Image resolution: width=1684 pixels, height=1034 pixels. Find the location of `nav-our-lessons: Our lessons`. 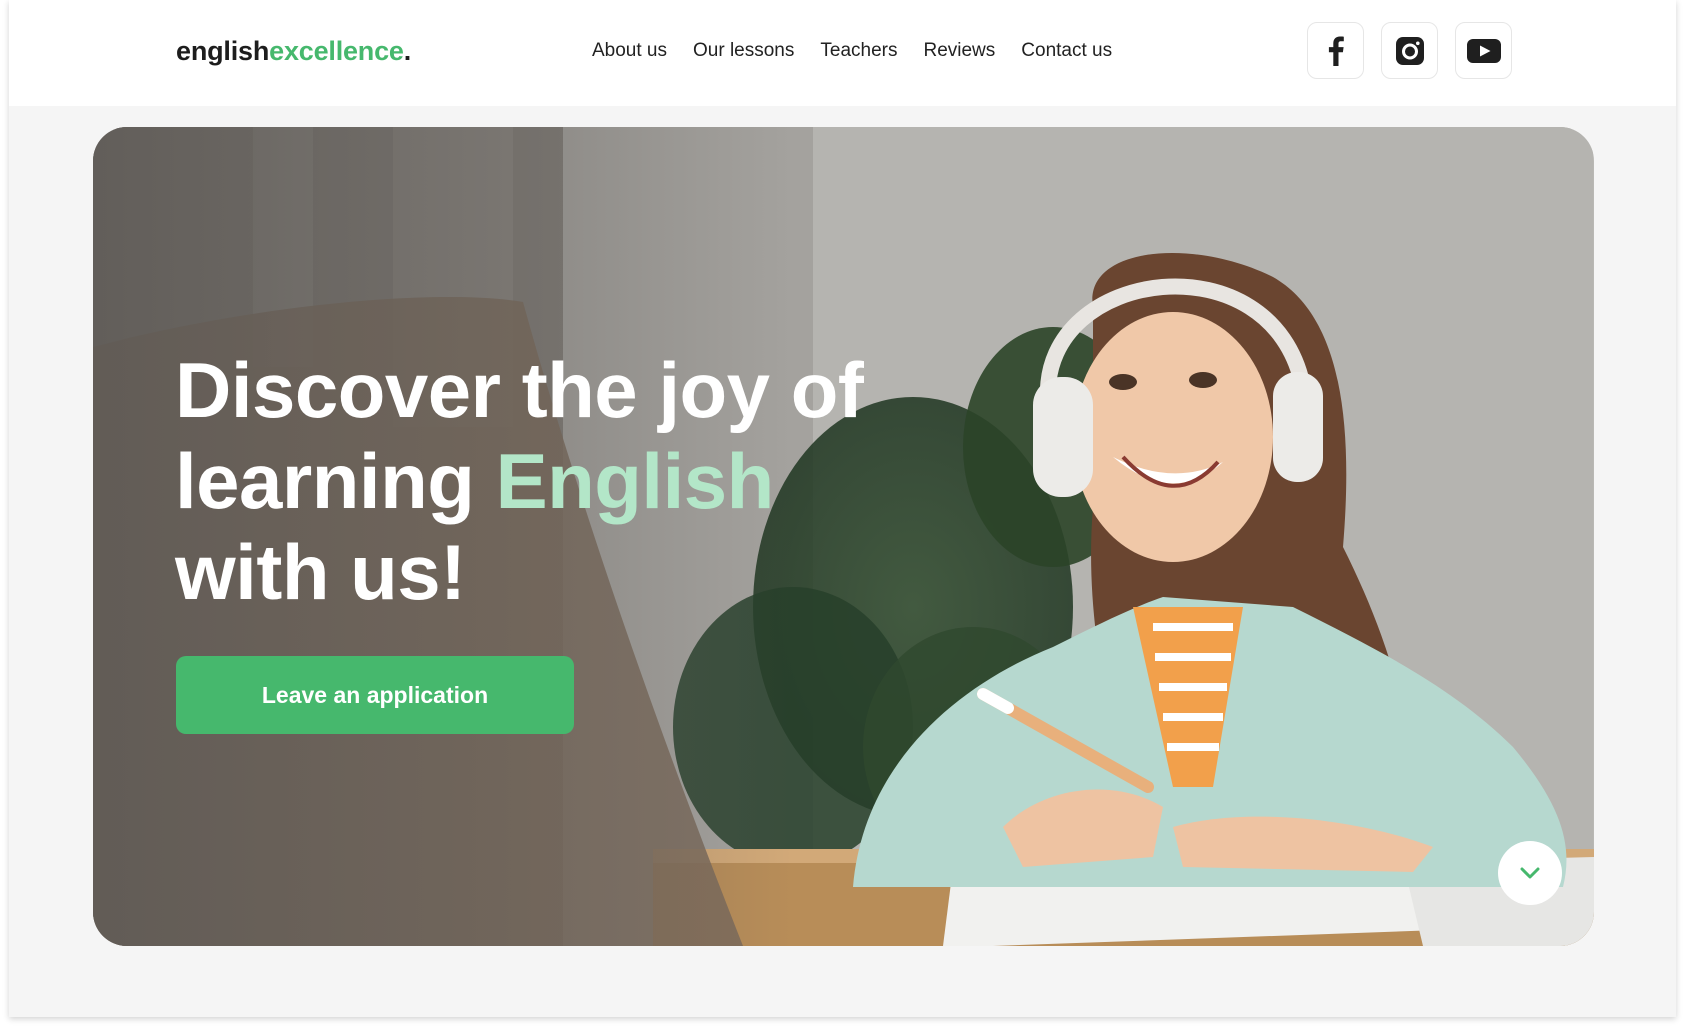

nav-our-lessons: Our lessons is located at coordinates (743, 51).